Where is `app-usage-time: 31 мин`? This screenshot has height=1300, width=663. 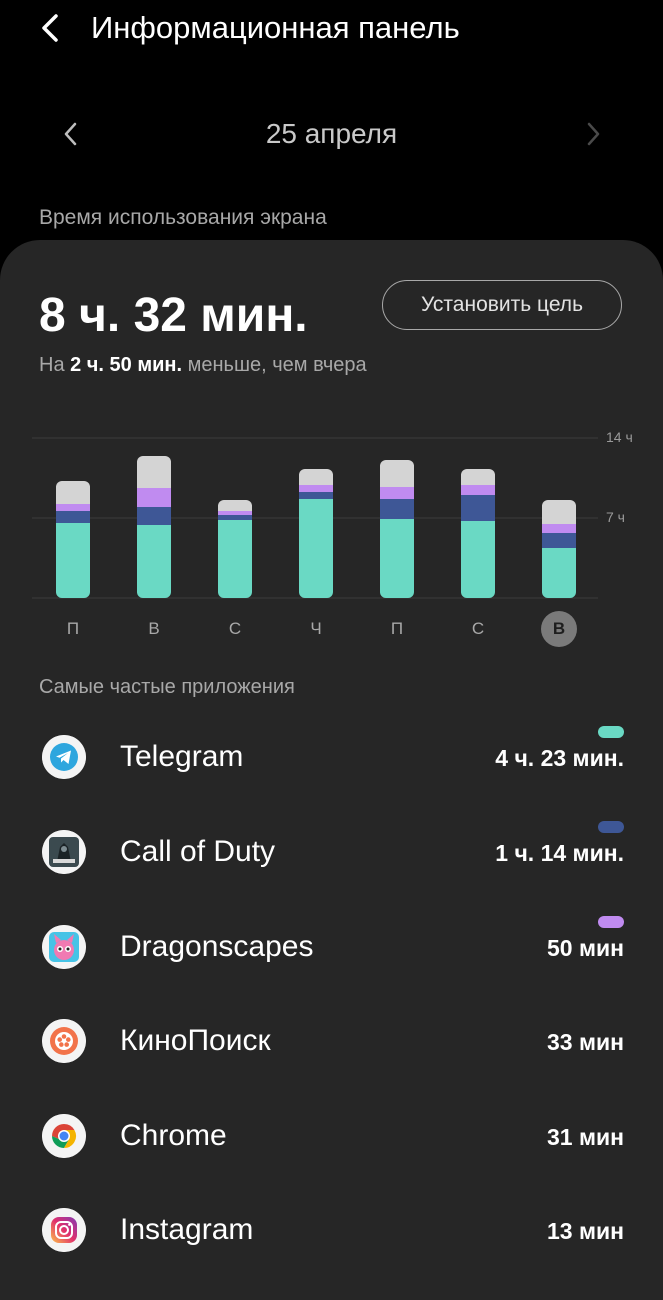
app-usage-time: 31 мин is located at coordinates (585, 1137).